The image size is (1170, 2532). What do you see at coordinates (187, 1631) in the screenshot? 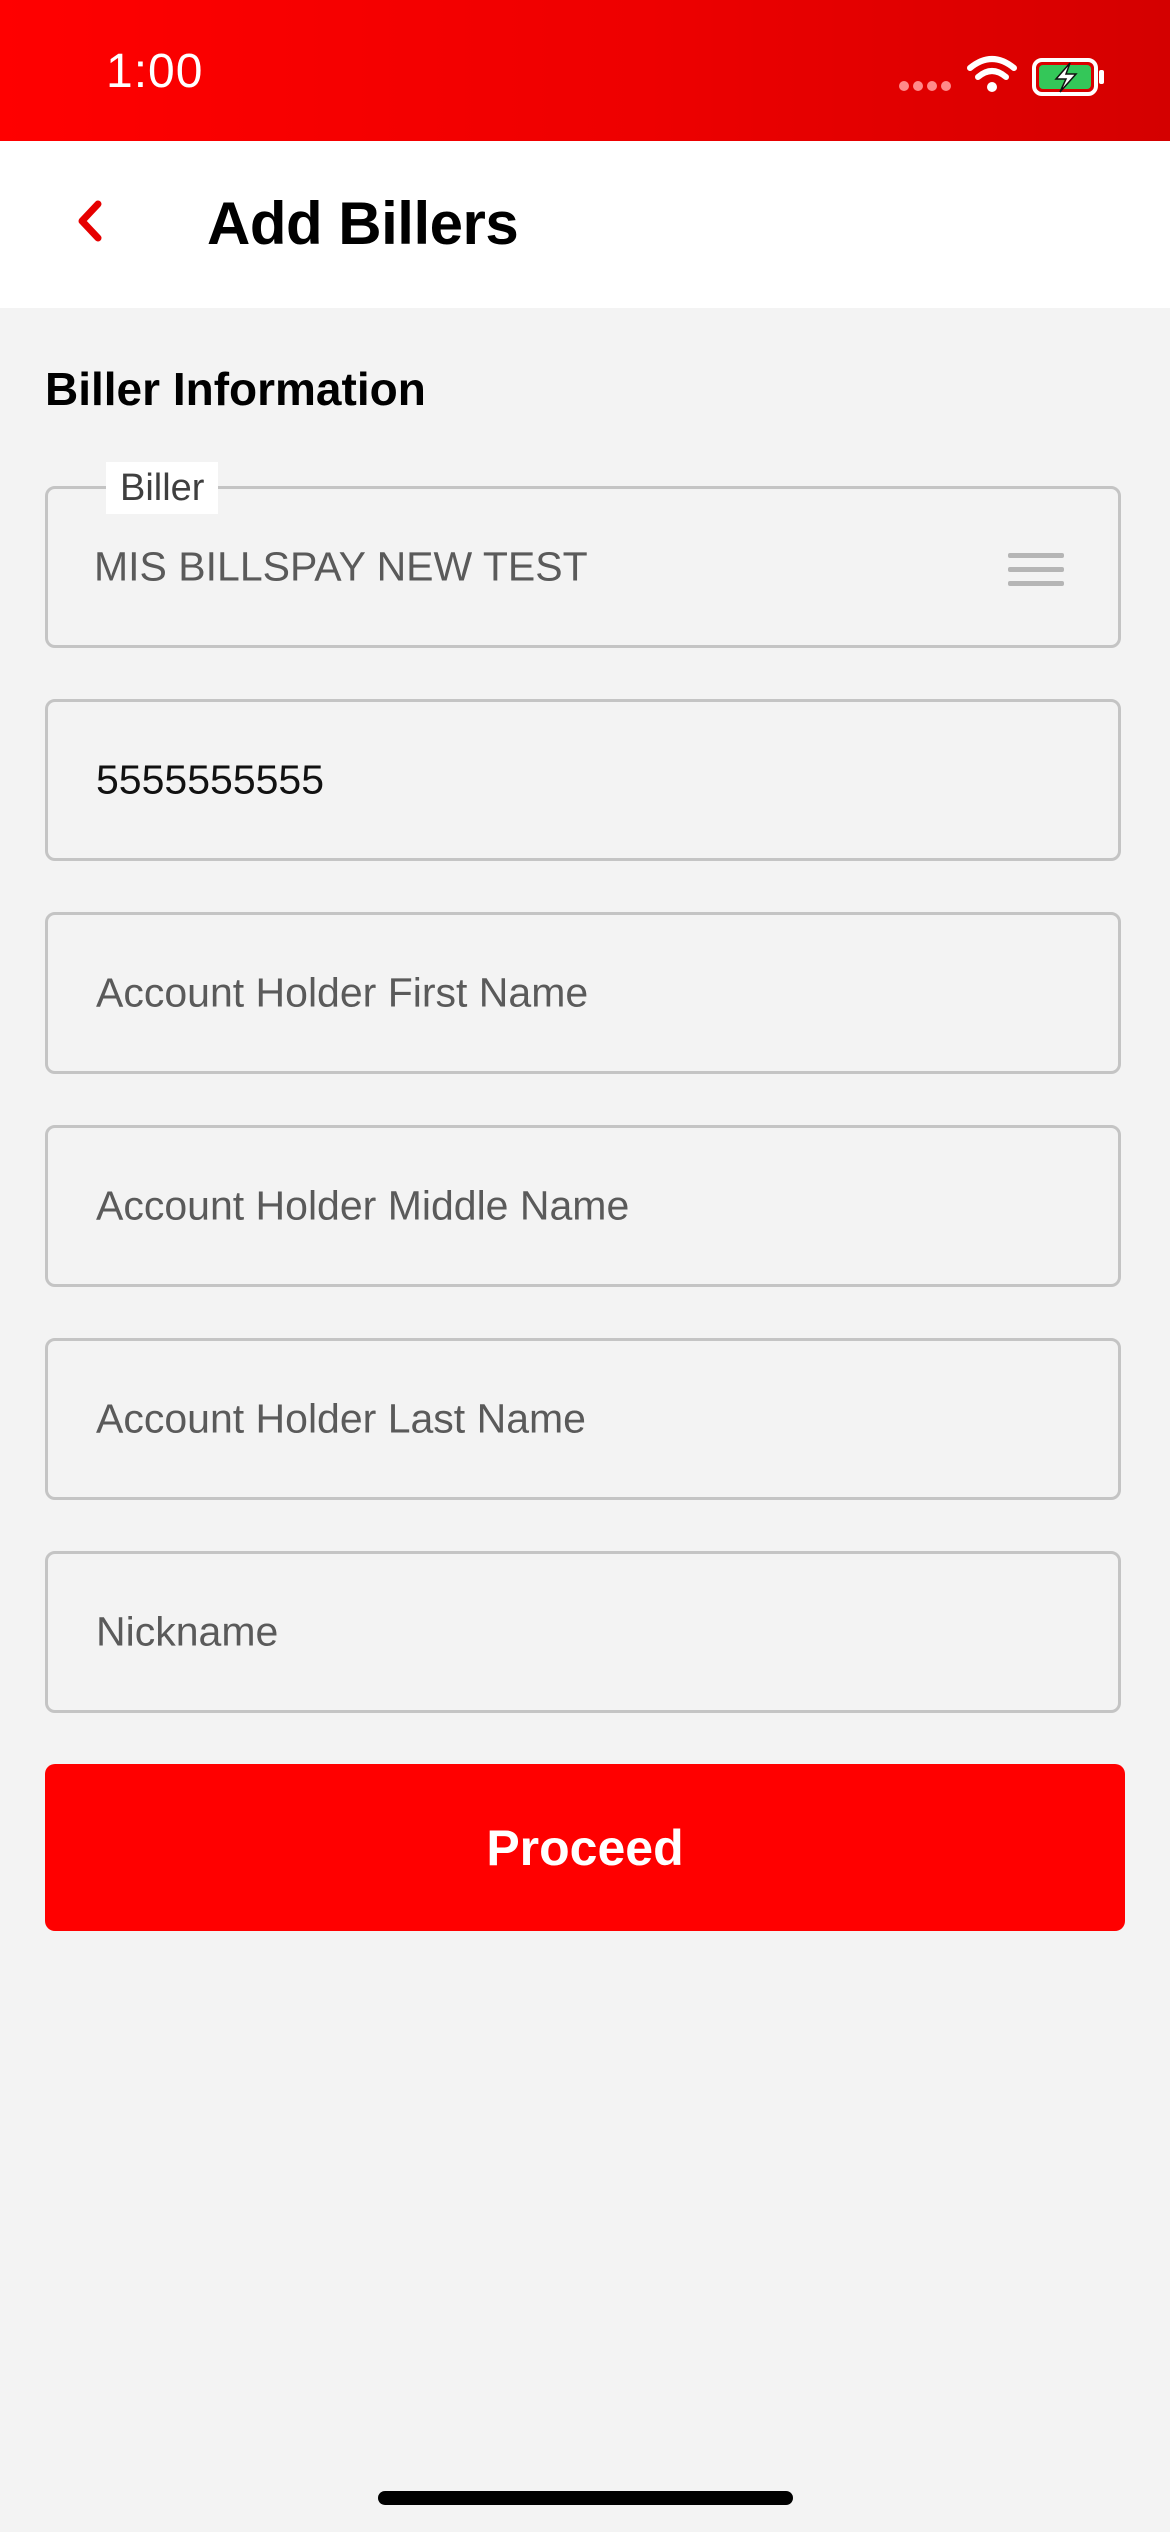
I see `nickname-placeholder: Nickname` at bounding box center [187, 1631].